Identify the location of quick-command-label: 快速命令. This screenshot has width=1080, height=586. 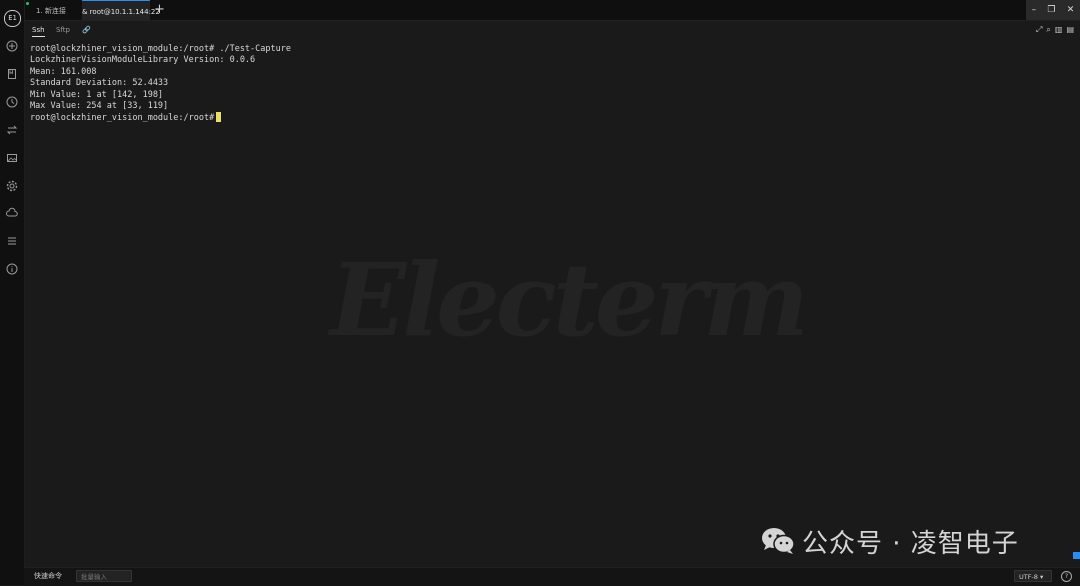
(48, 576).